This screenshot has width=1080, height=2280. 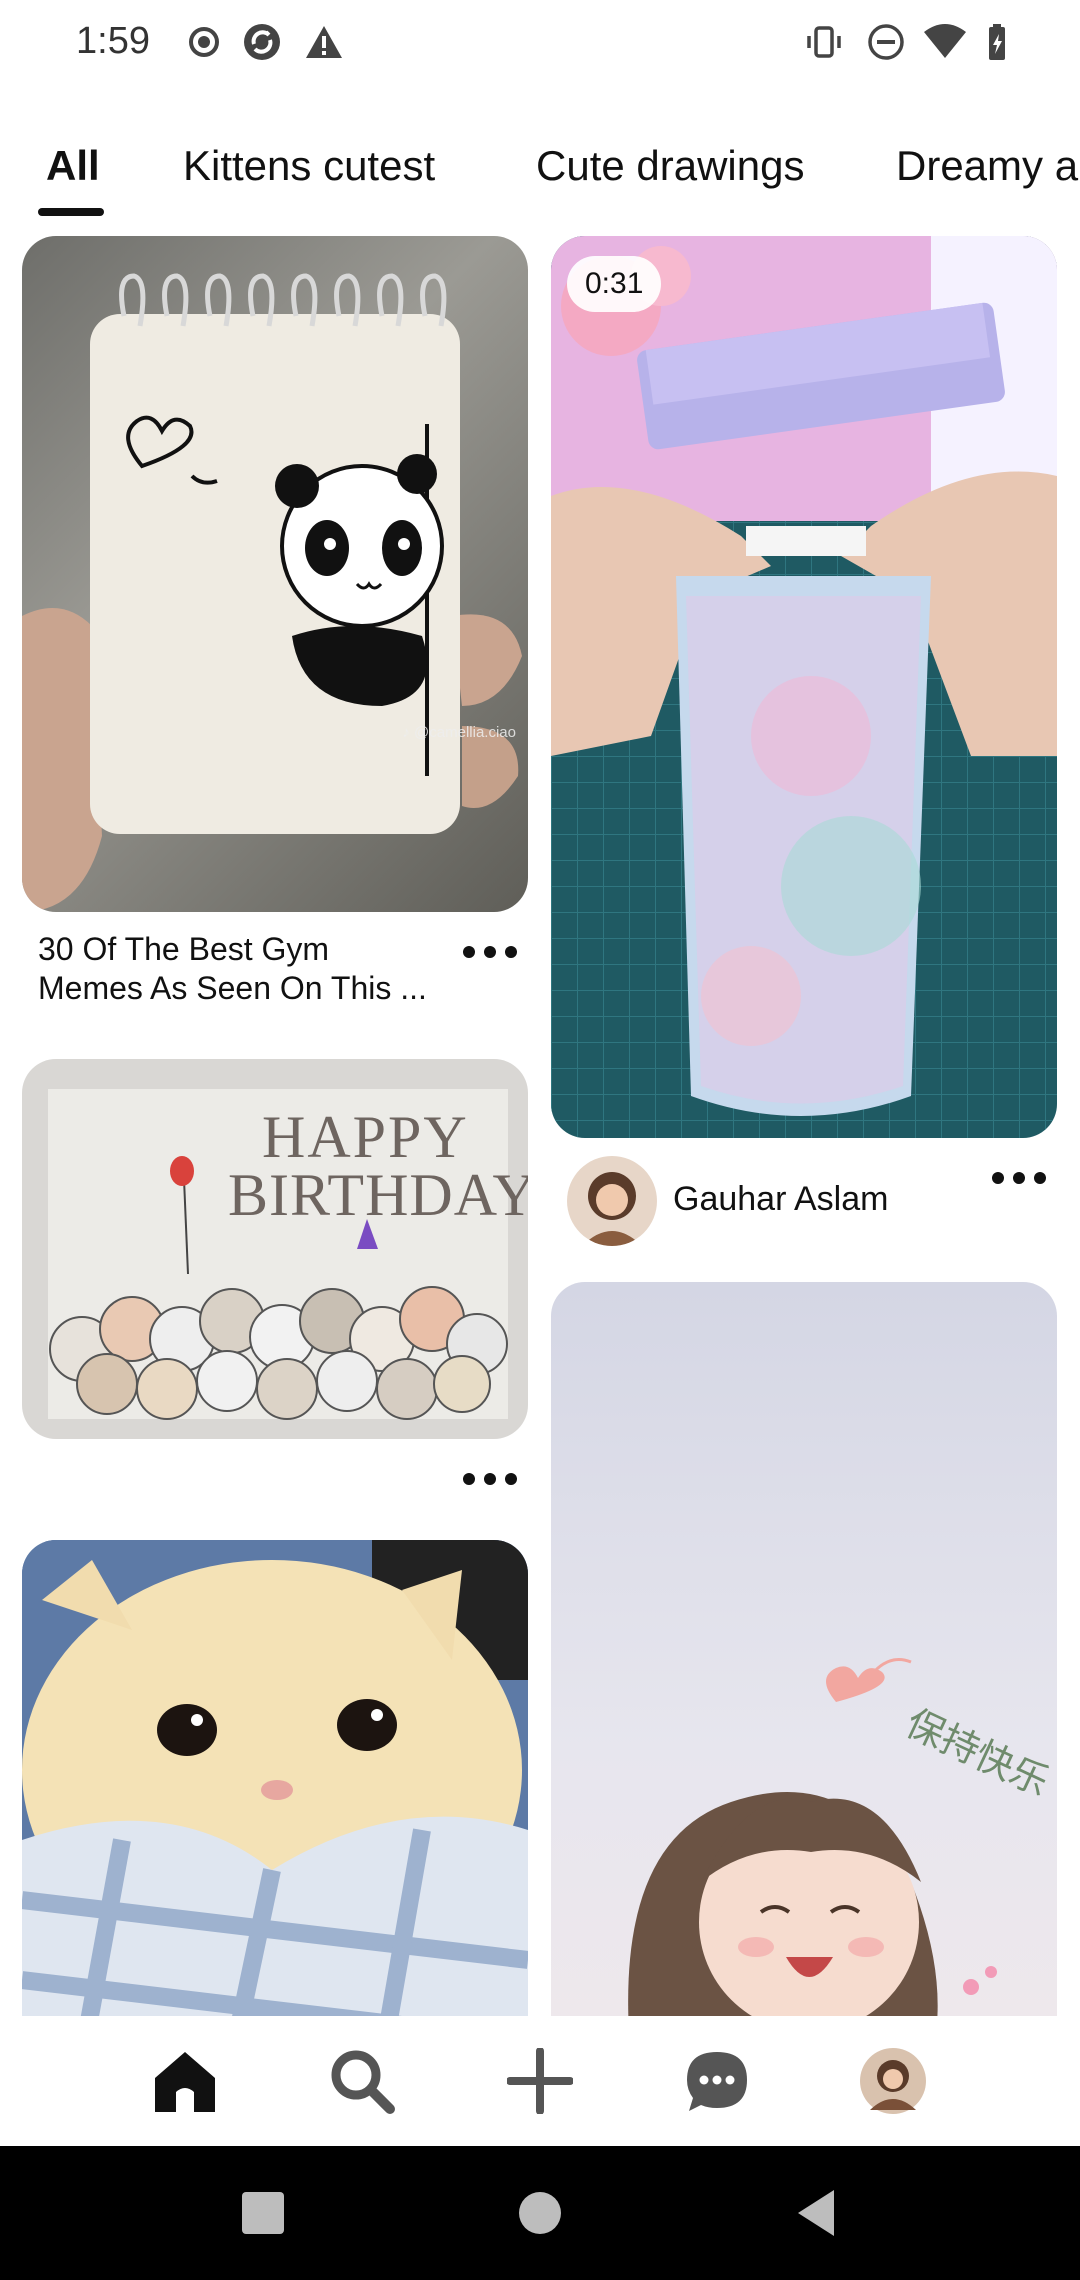 I want to click on home-icon, so click(x=185, y=2081).